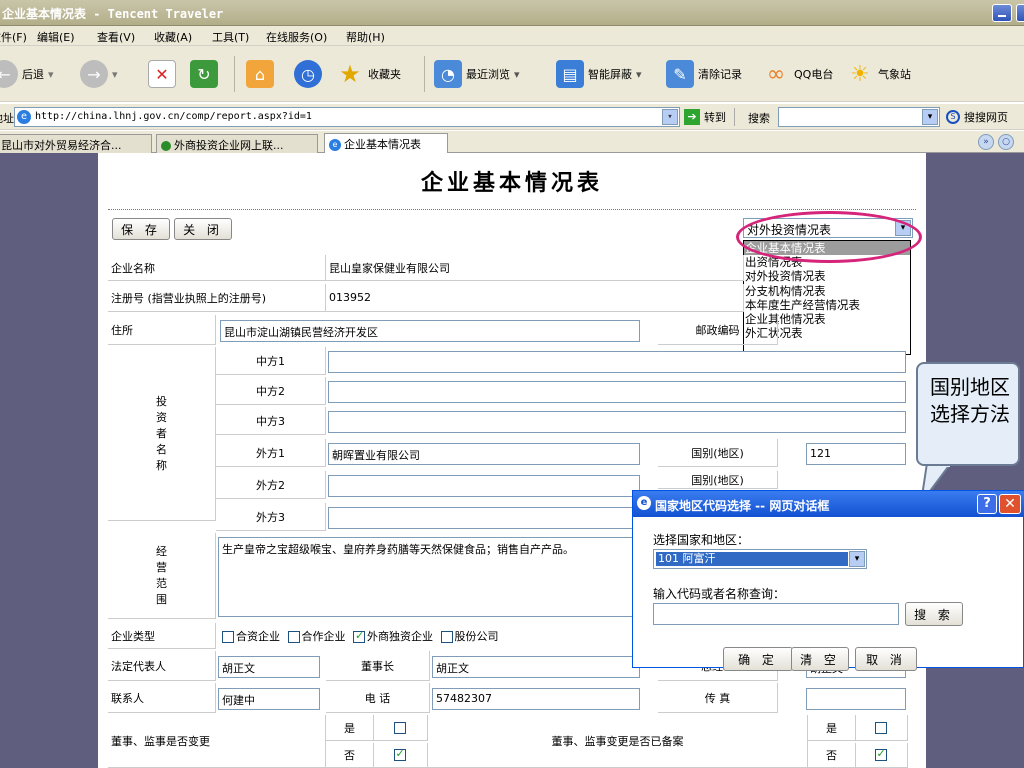 The image size is (1024, 768). What do you see at coordinates (617, 362) in the screenshot?
I see `investor-cn1-field` at bounding box center [617, 362].